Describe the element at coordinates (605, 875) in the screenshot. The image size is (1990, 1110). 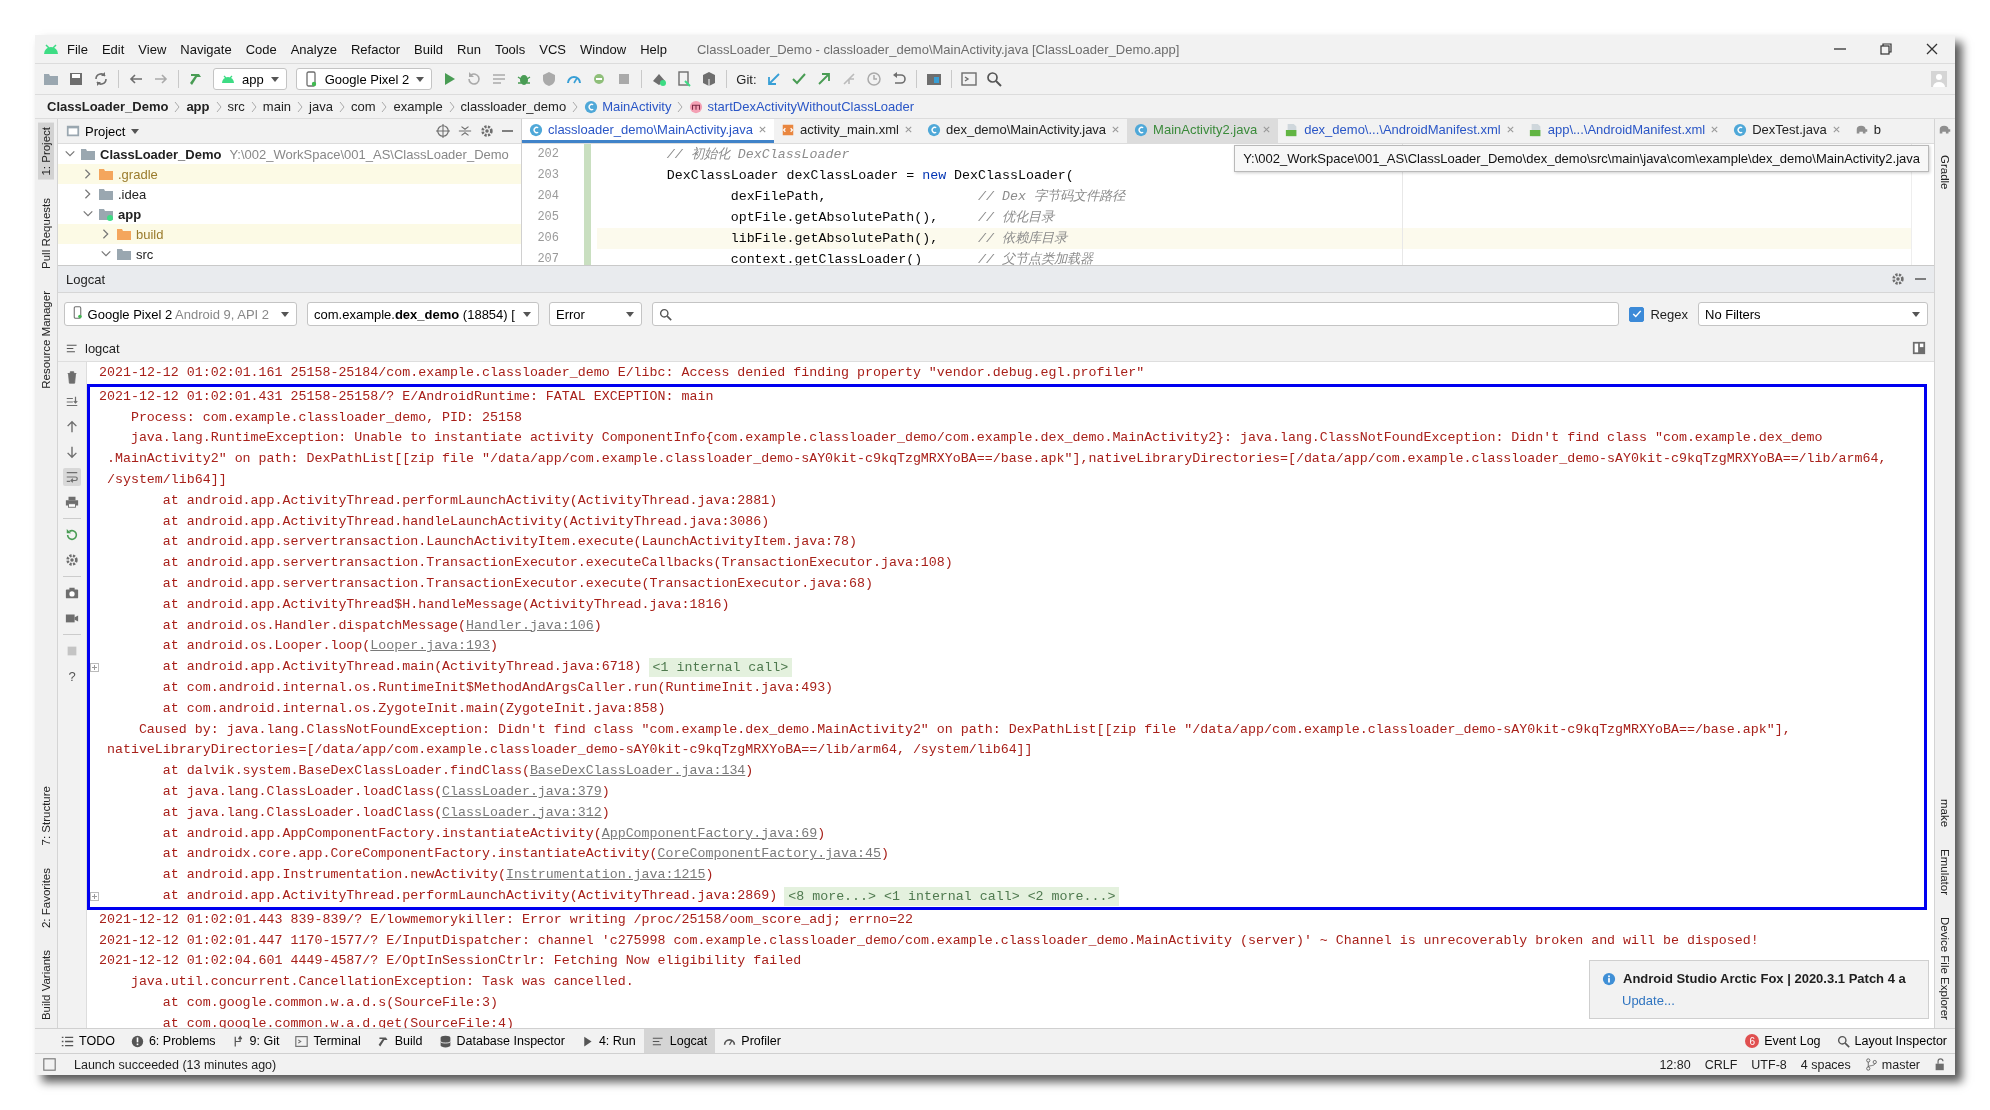
I see `source-link: Instrumentation.java:1215` at that location.